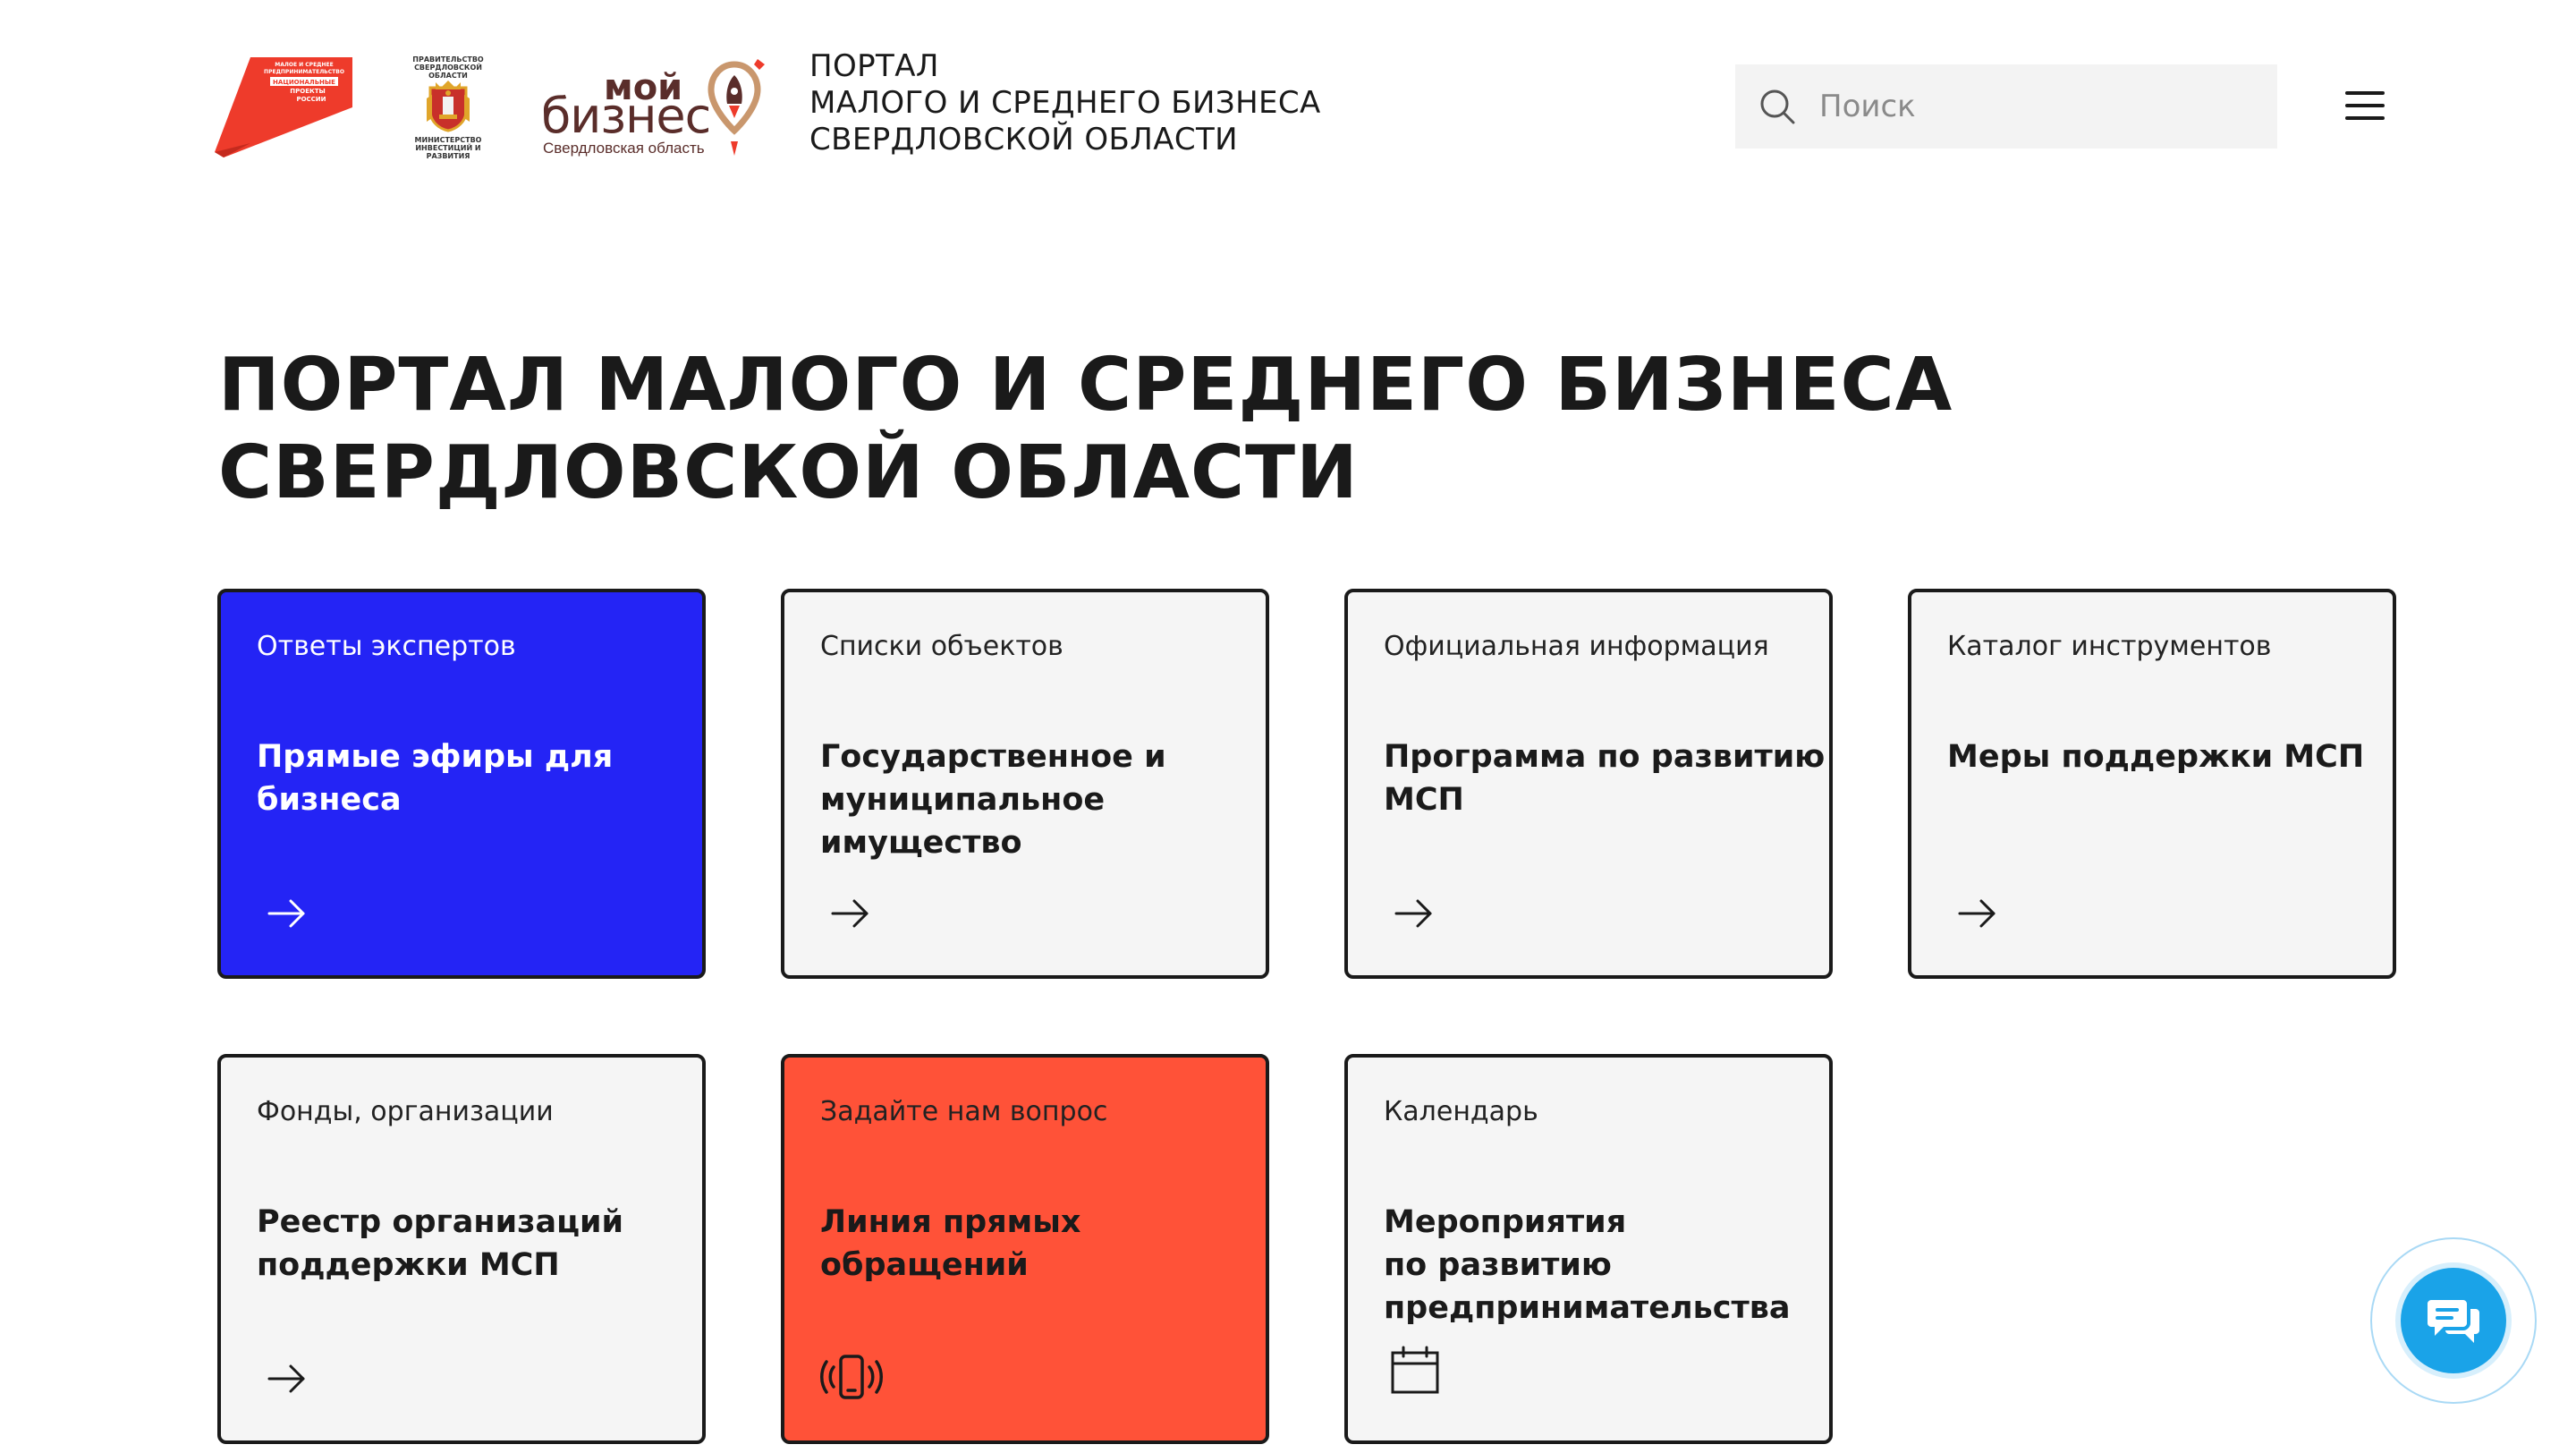 The width and height of the screenshot is (2576, 1453). I want to click on card-title-line: имущество, so click(921, 843).